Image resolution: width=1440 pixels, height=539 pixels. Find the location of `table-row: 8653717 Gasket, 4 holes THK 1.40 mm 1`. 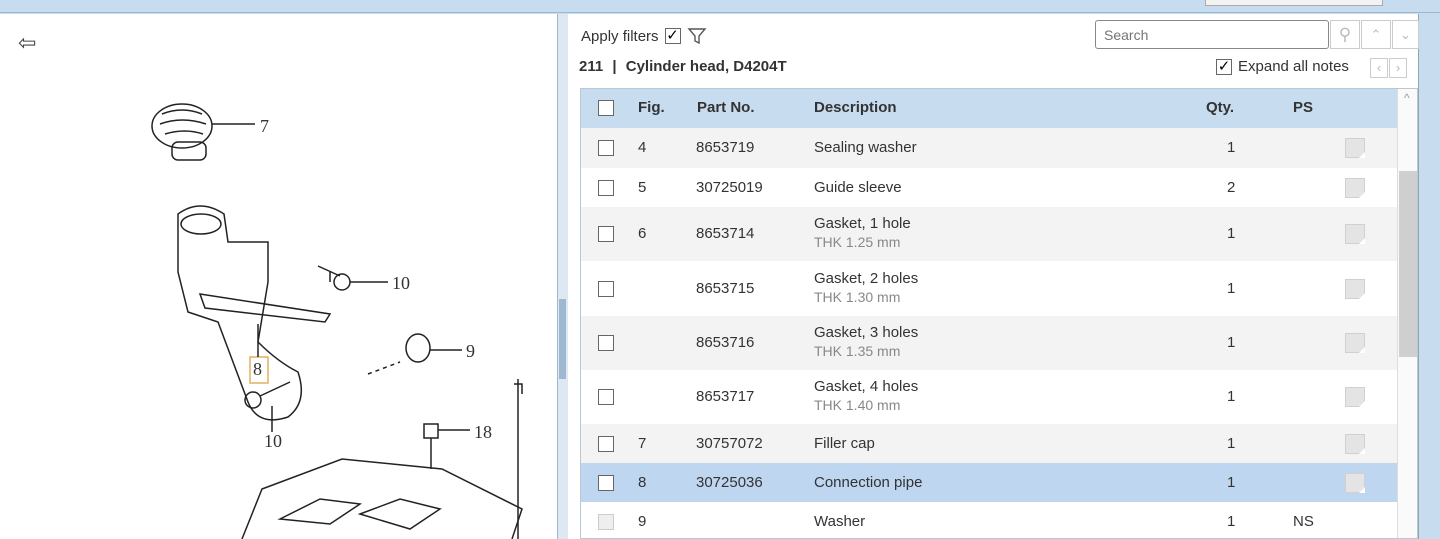

table-row: 8653717 Gasket, 4 holes THK 1.40 mm 1 is located at coordinates (989, 397).